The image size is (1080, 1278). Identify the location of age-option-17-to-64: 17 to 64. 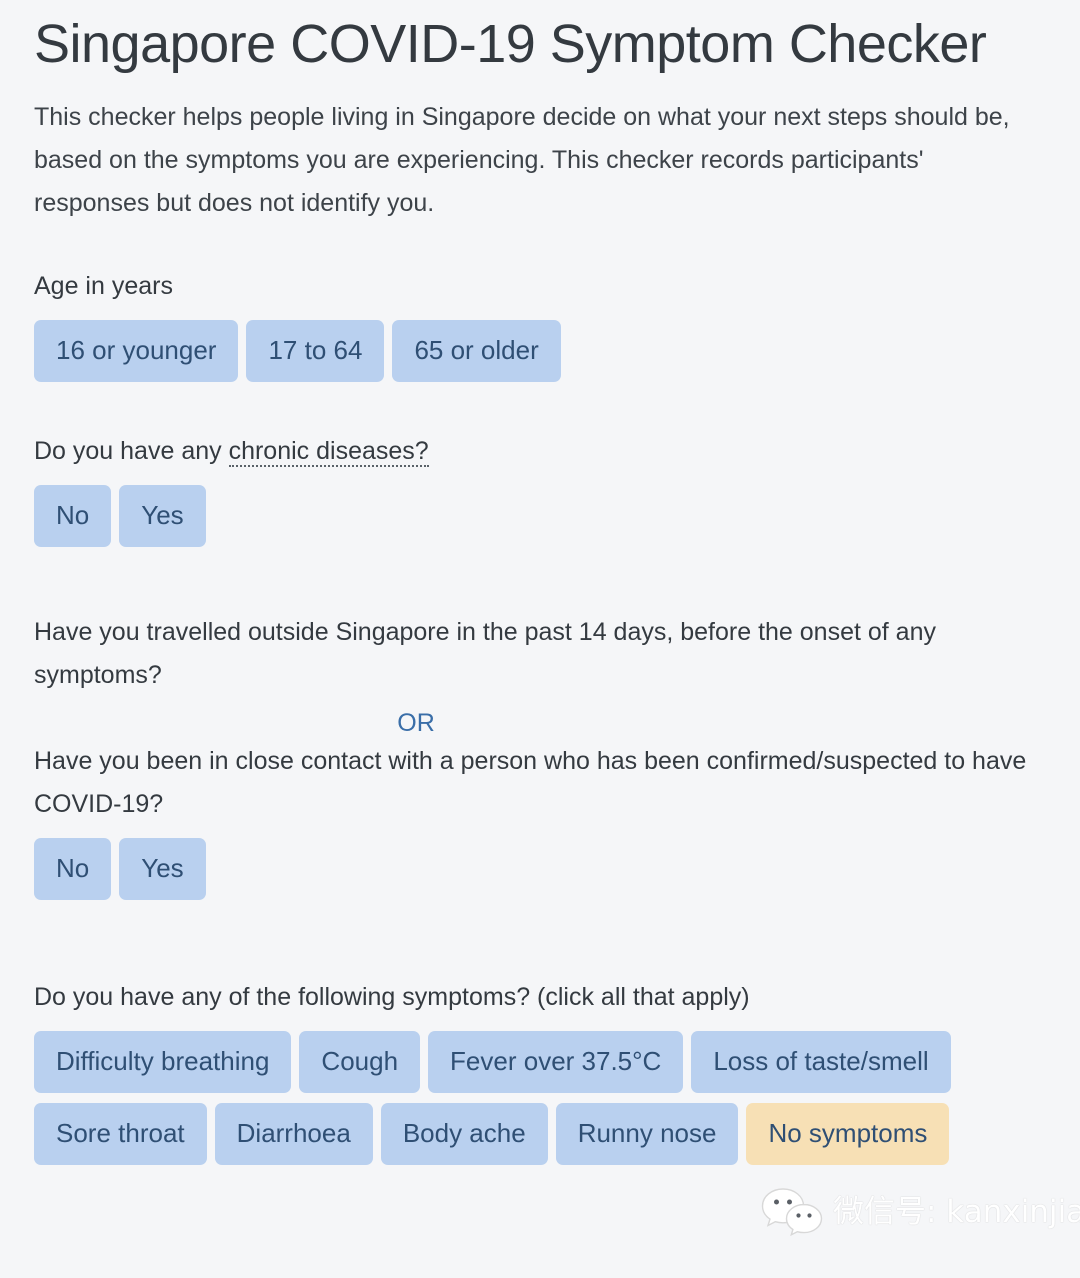
(315, 351).